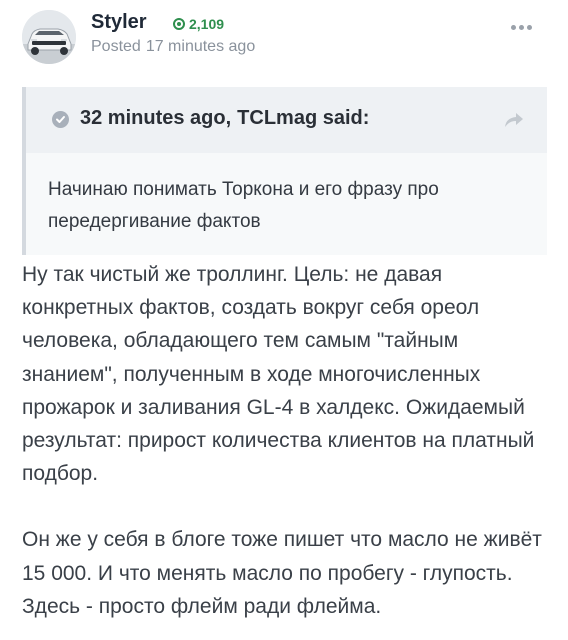  What do you see at coordinates (284, 38) in the screenshot?
I see `post-header: Styler 2,109 Posted 17 minutes ago` at bounding box center [284, 38].